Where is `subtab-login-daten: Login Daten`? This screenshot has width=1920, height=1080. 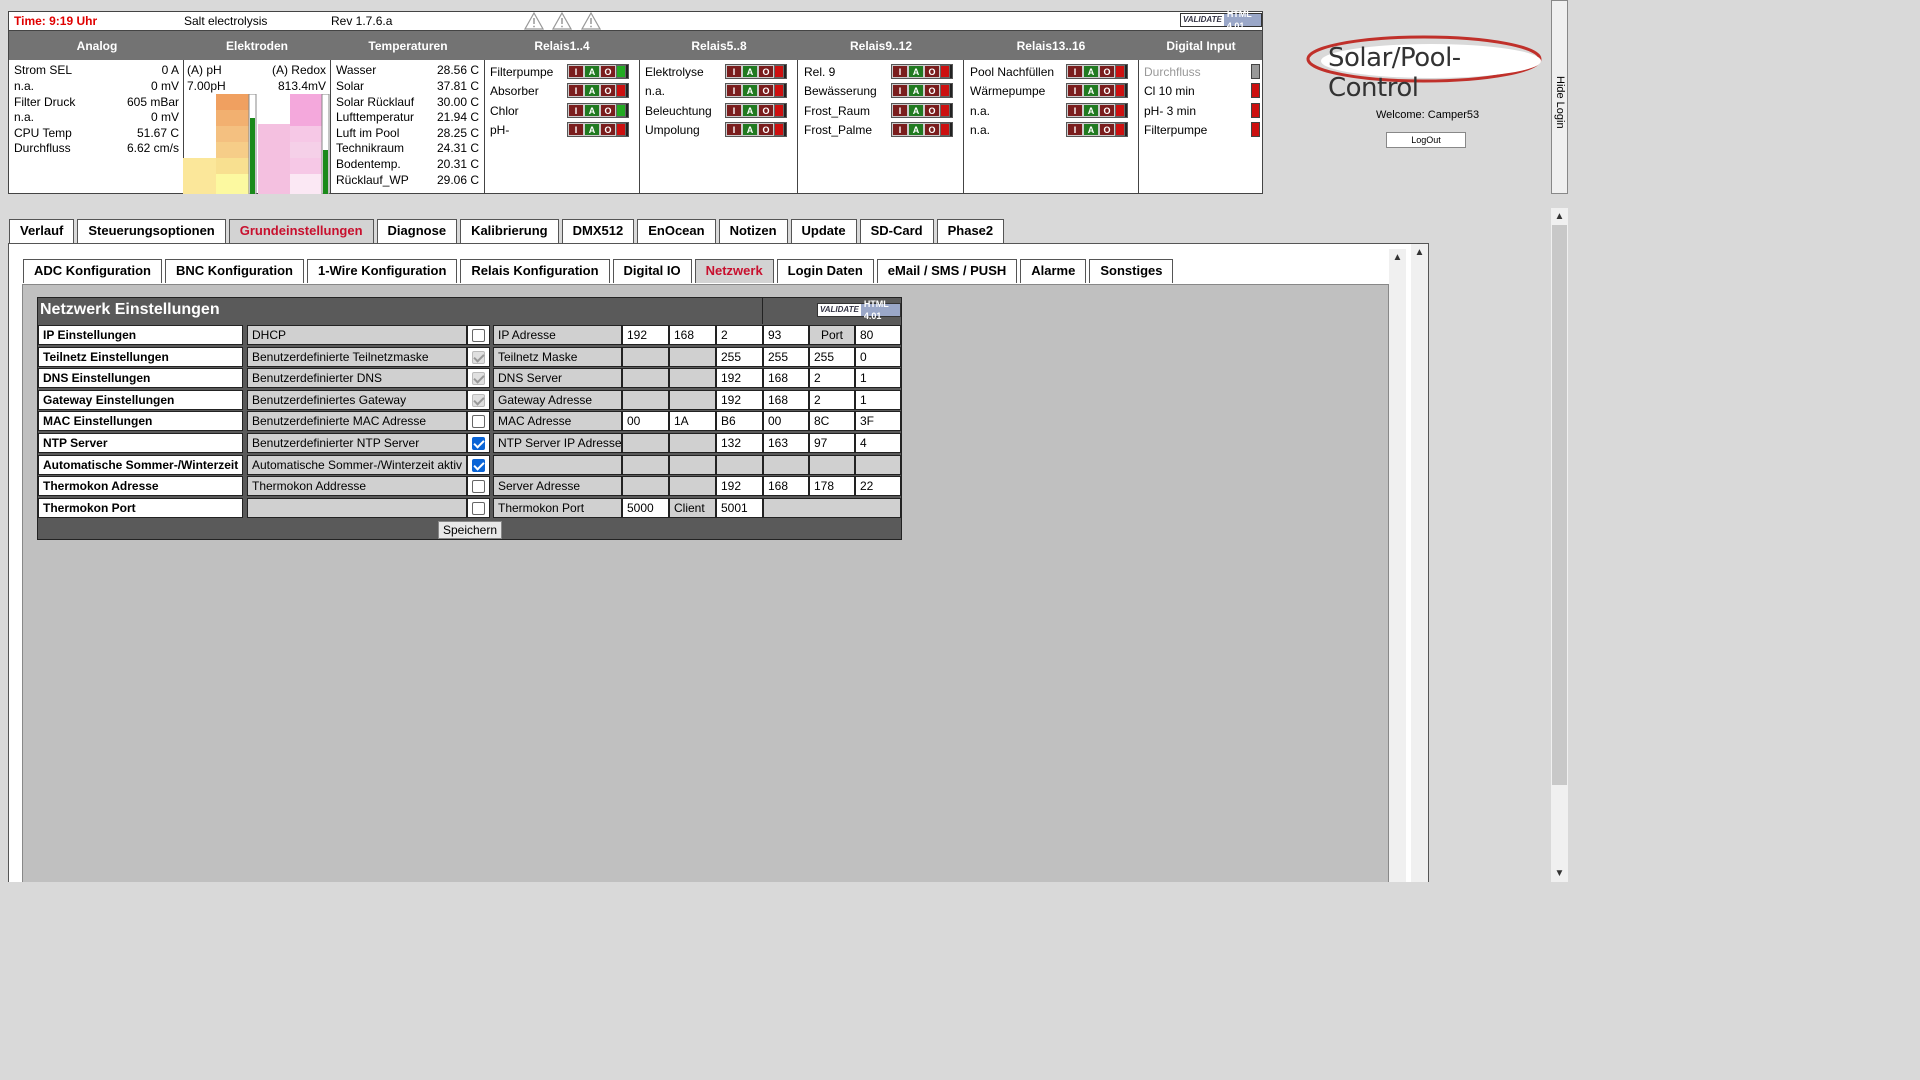 subtab-login-daten: Login Daten is located at coordinates (825, 271).